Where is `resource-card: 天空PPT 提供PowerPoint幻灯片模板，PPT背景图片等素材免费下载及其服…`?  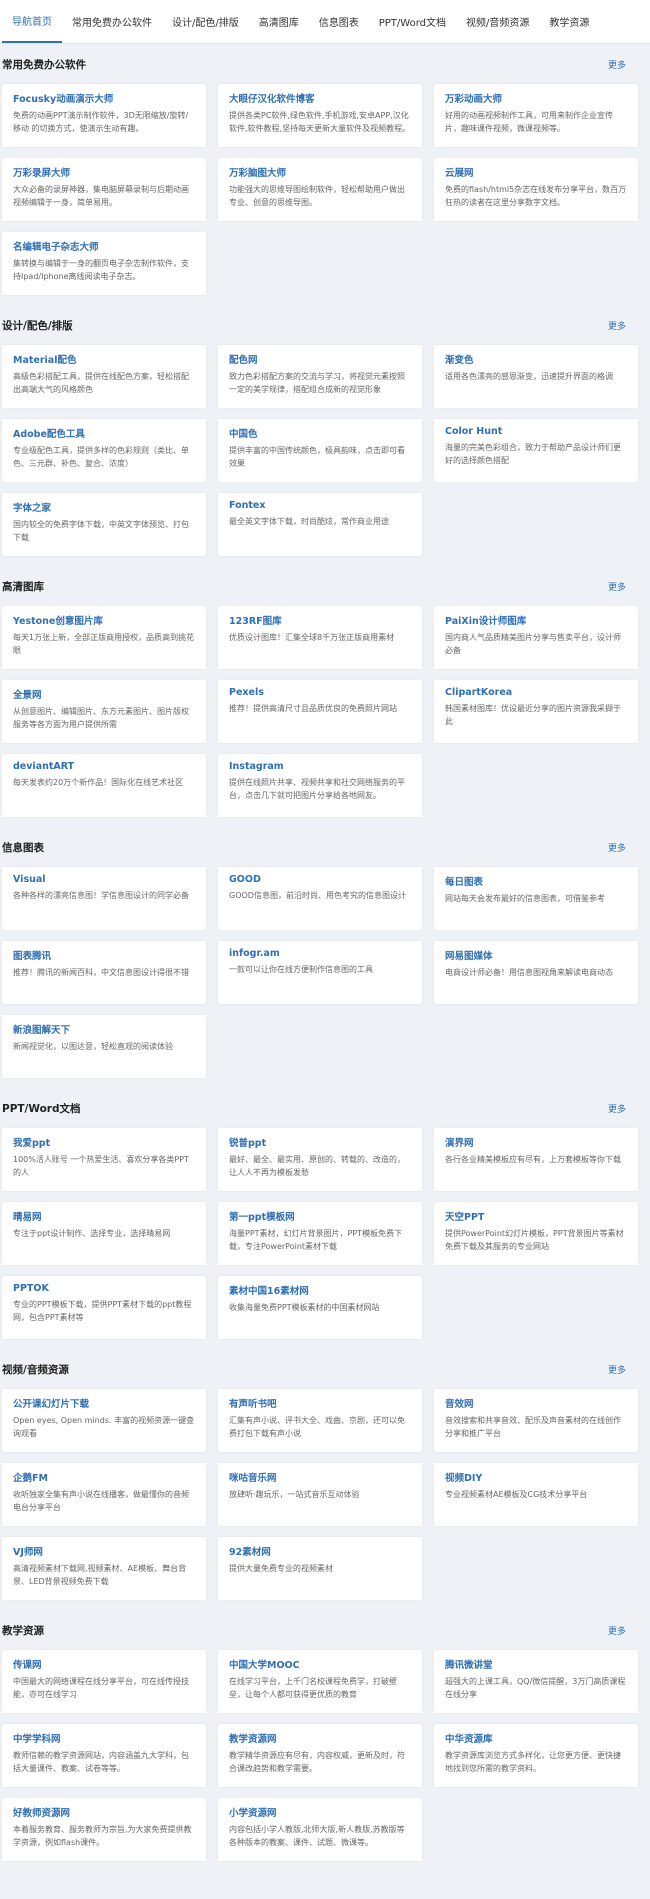
resource-card: 天空PPT 提供PowerPoint幻灯片模板，PPT背景图片等素材免费下载及其服… is located at coordinates (536, 1233).